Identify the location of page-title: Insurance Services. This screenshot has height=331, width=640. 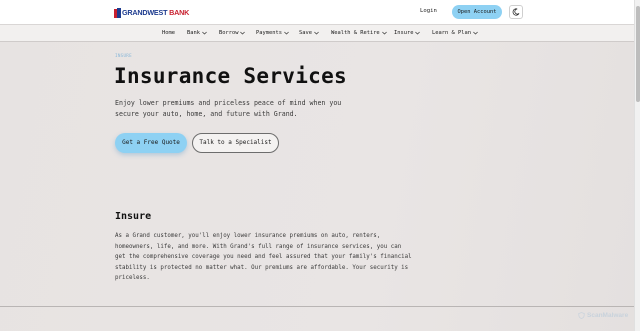
(230, 76).